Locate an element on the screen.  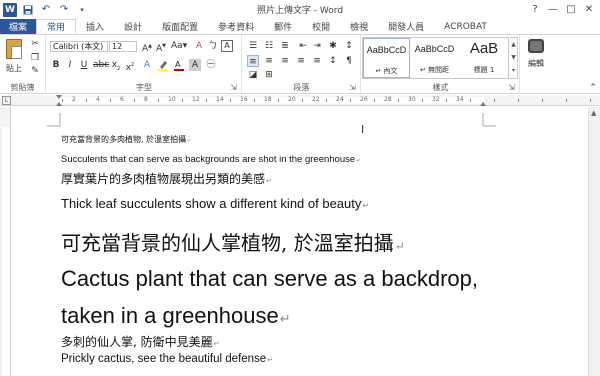
paragraph-mark: ↵ is located at coordinates (358, 161).